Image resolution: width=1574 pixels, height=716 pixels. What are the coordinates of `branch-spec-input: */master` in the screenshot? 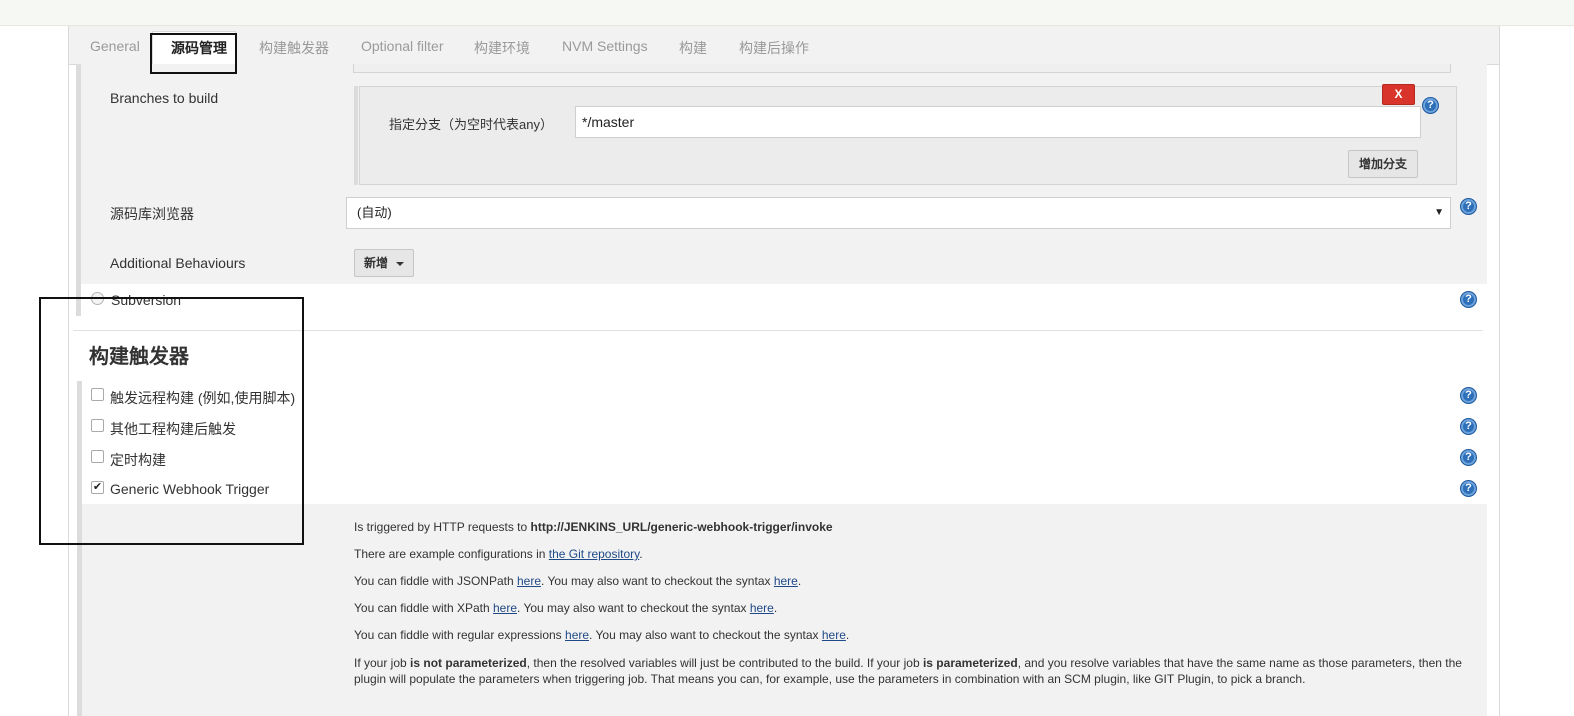 It's located at (998, 122).